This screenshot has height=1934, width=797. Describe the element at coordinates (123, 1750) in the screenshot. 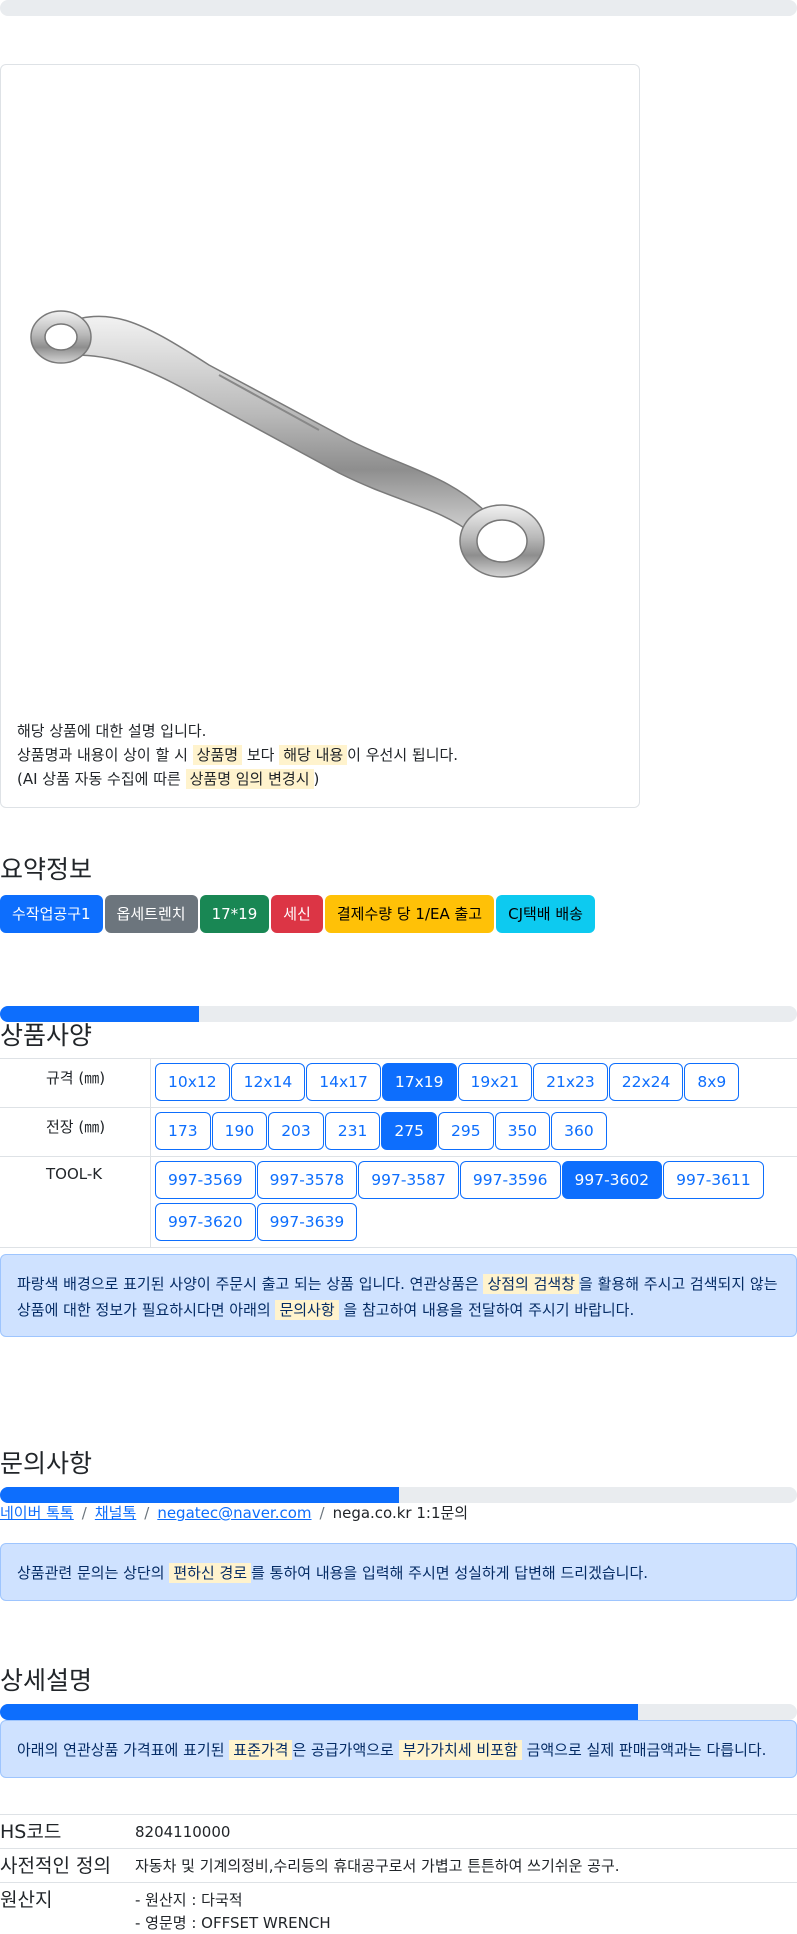

I see `alert-text: 아래의 연관상품 가격표에 표기된` at that location.